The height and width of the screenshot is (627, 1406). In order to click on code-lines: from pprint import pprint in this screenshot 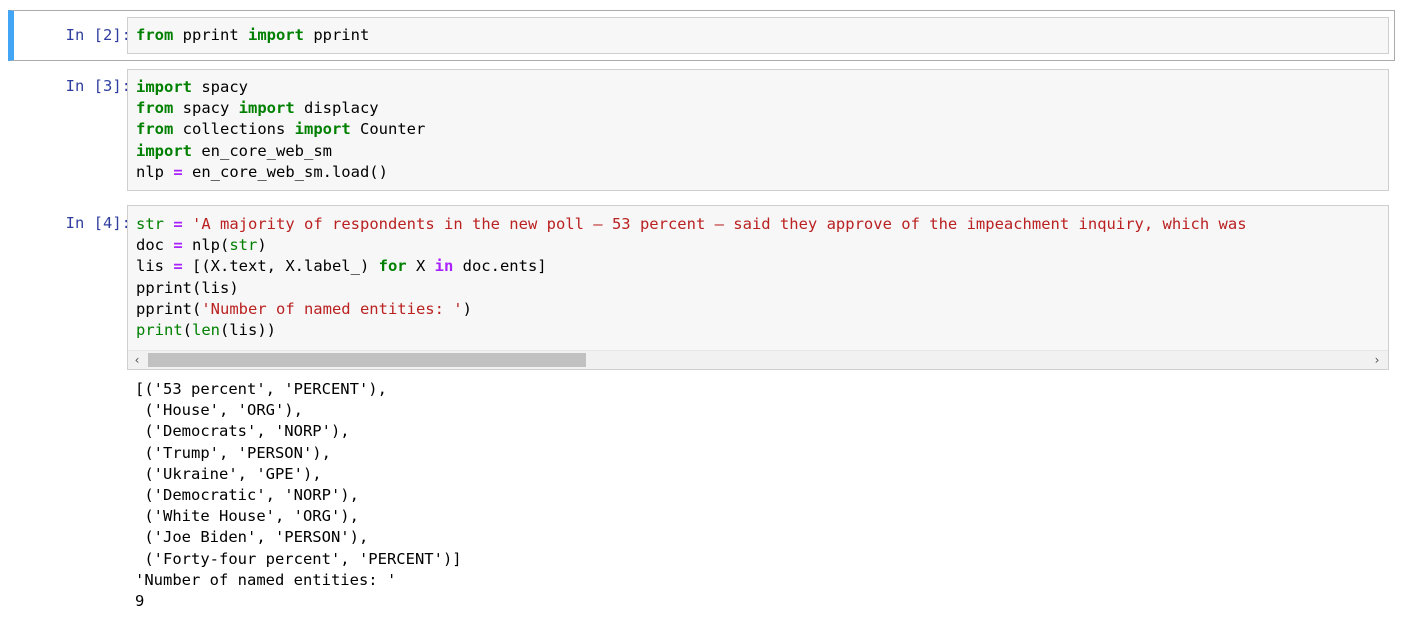, I will do `click(252, 35)`.